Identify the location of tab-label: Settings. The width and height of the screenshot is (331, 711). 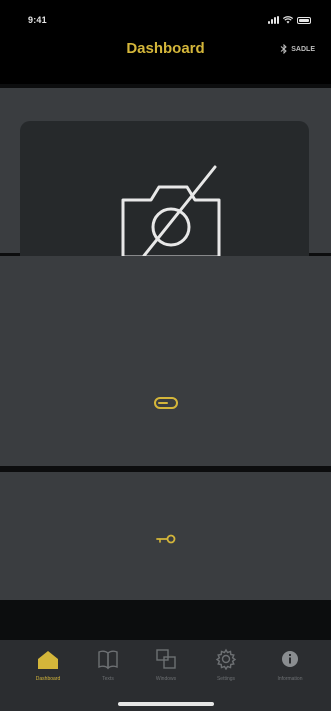
(226, 679).